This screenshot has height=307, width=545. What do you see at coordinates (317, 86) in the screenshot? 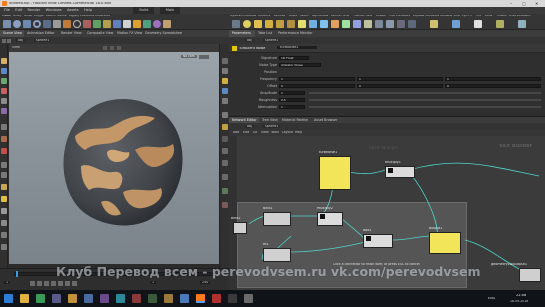
I see `offset-x-field: 0` at bounding box center [317, 86].